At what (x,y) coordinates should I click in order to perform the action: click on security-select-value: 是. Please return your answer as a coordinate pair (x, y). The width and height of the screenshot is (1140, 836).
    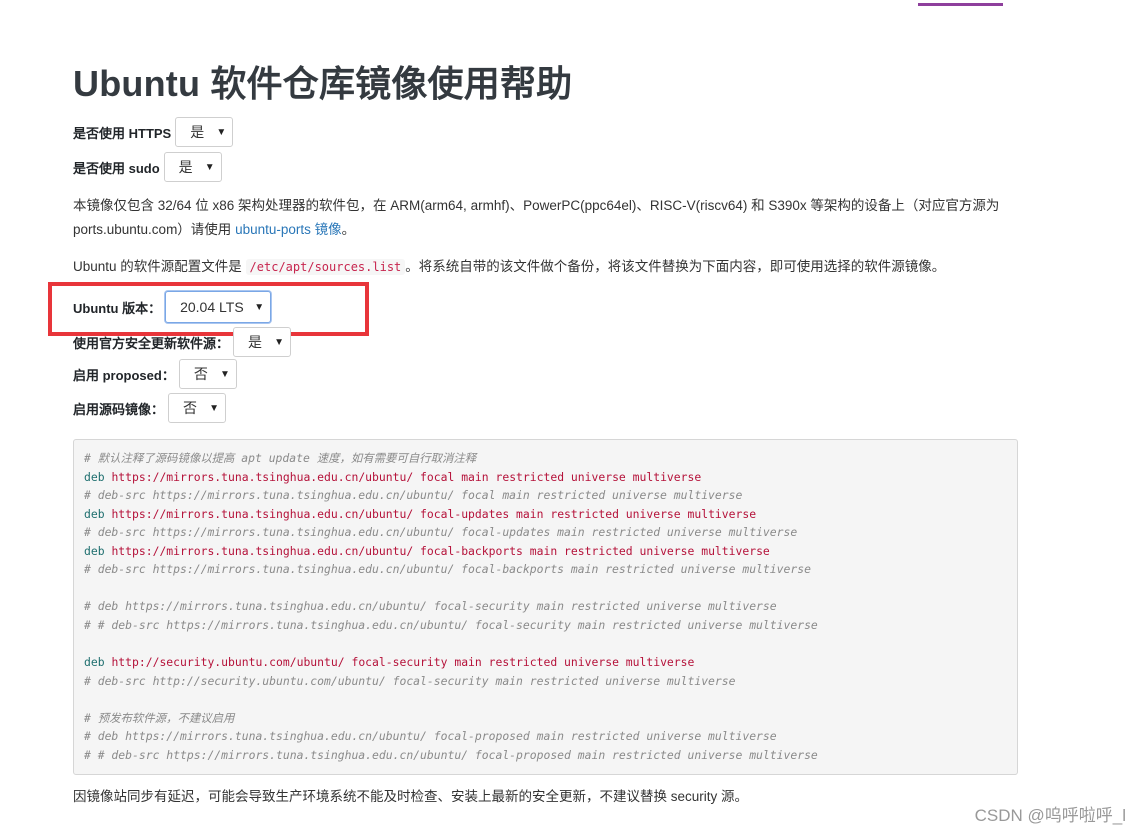
    Looking at the image, I should click on (255, 342).